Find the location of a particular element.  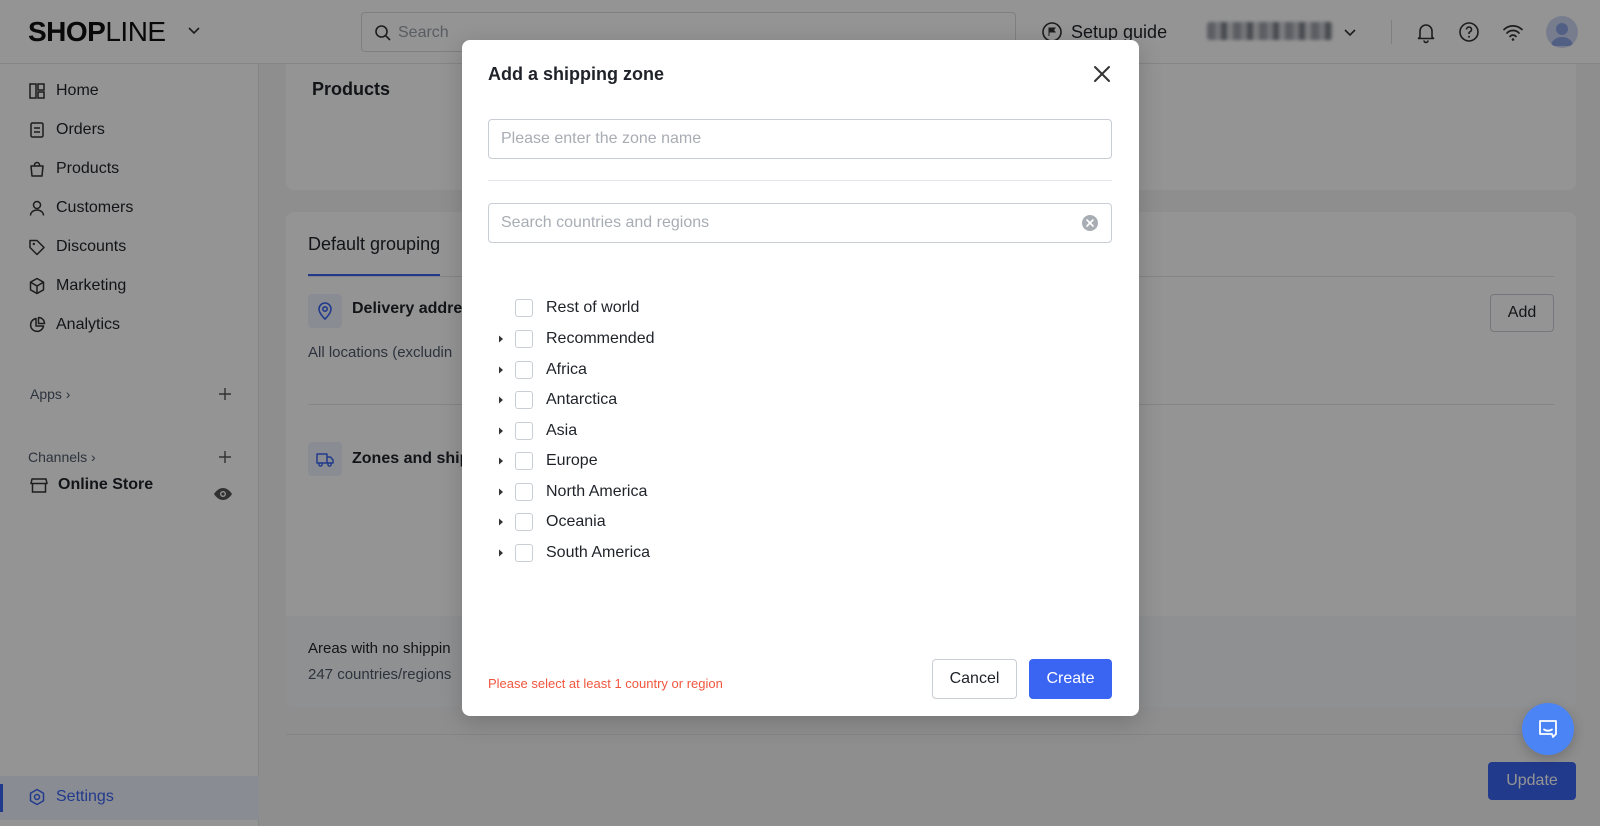

region-label: Rest of world is located at coordinates (593, 307).